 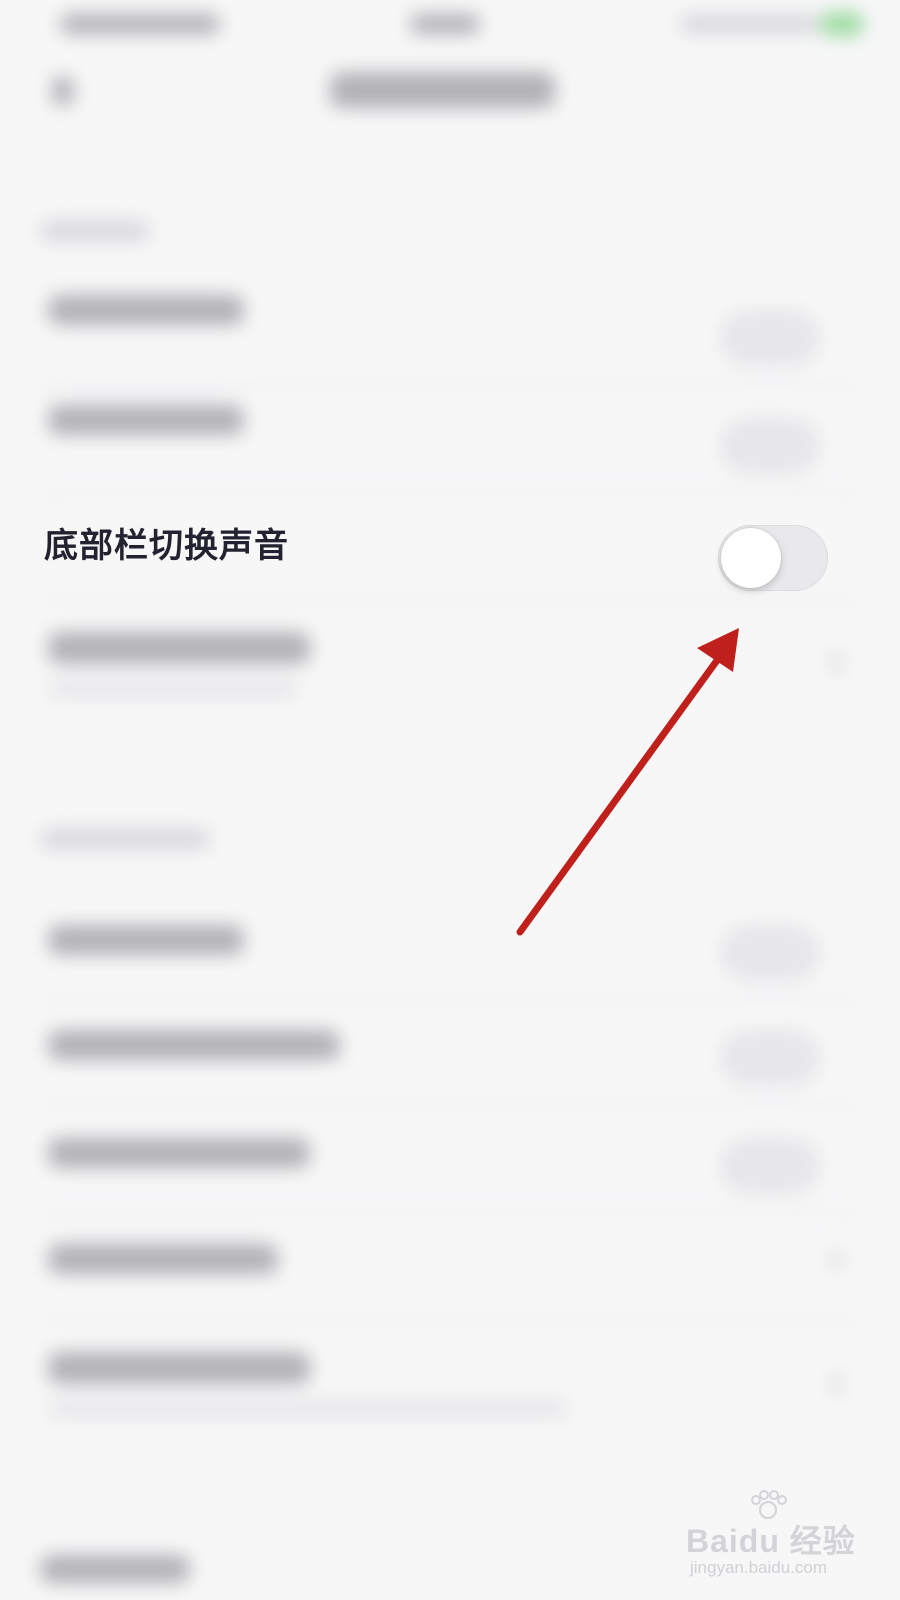 What do you see at coordinates (173, 689) in the screenshot?
I see `setting-row-4-subtitle` at bounding box center [173, 689].